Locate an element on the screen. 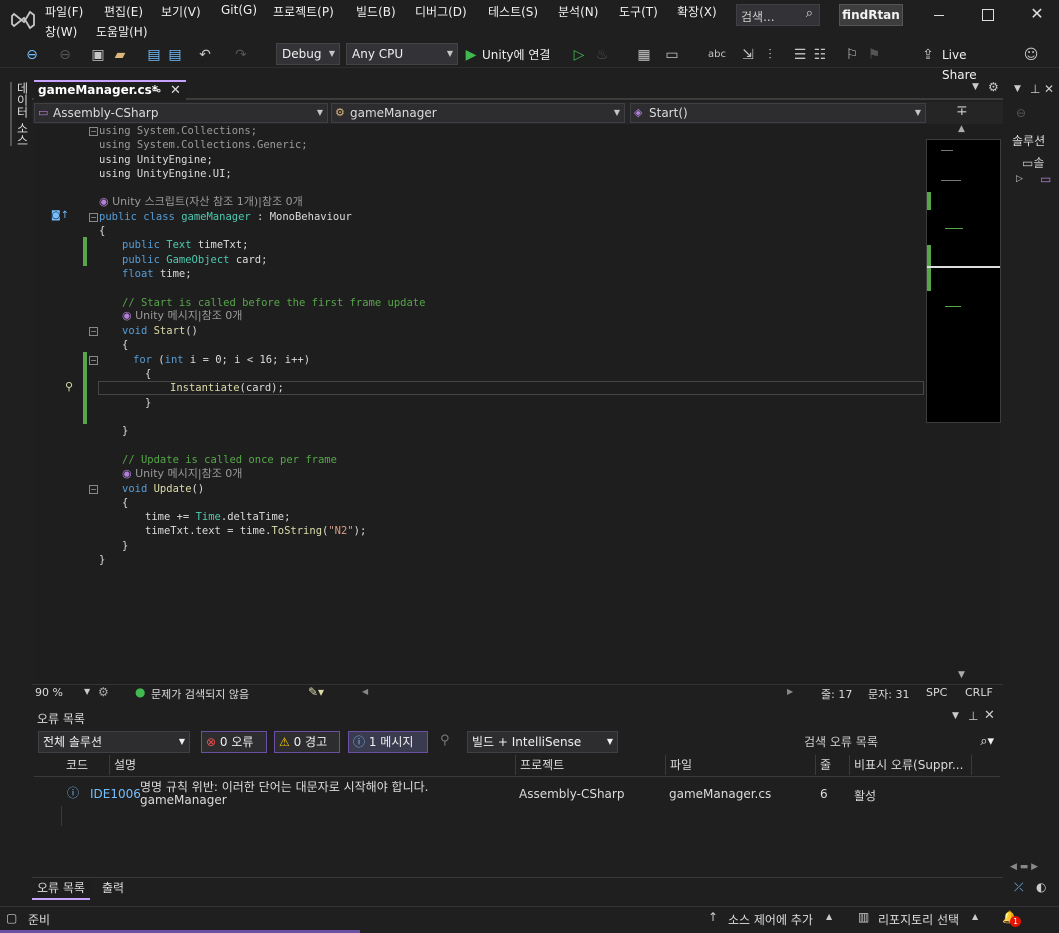 The width and height of the screenshot is (1059, 933). filter-icon: ⚲ is located at coordinates (445, 740).